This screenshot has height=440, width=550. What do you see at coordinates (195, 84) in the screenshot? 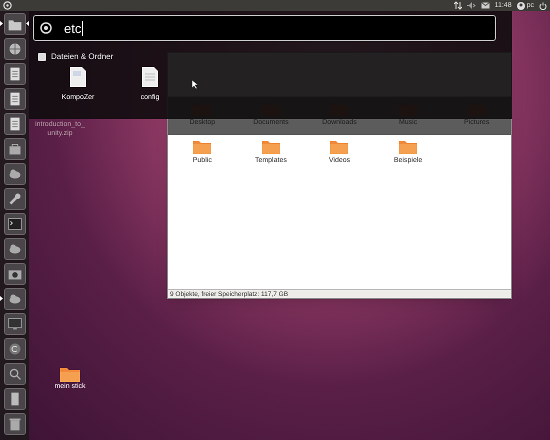
I see `mouse-cursor-icon` at bounding box center [195, 84].